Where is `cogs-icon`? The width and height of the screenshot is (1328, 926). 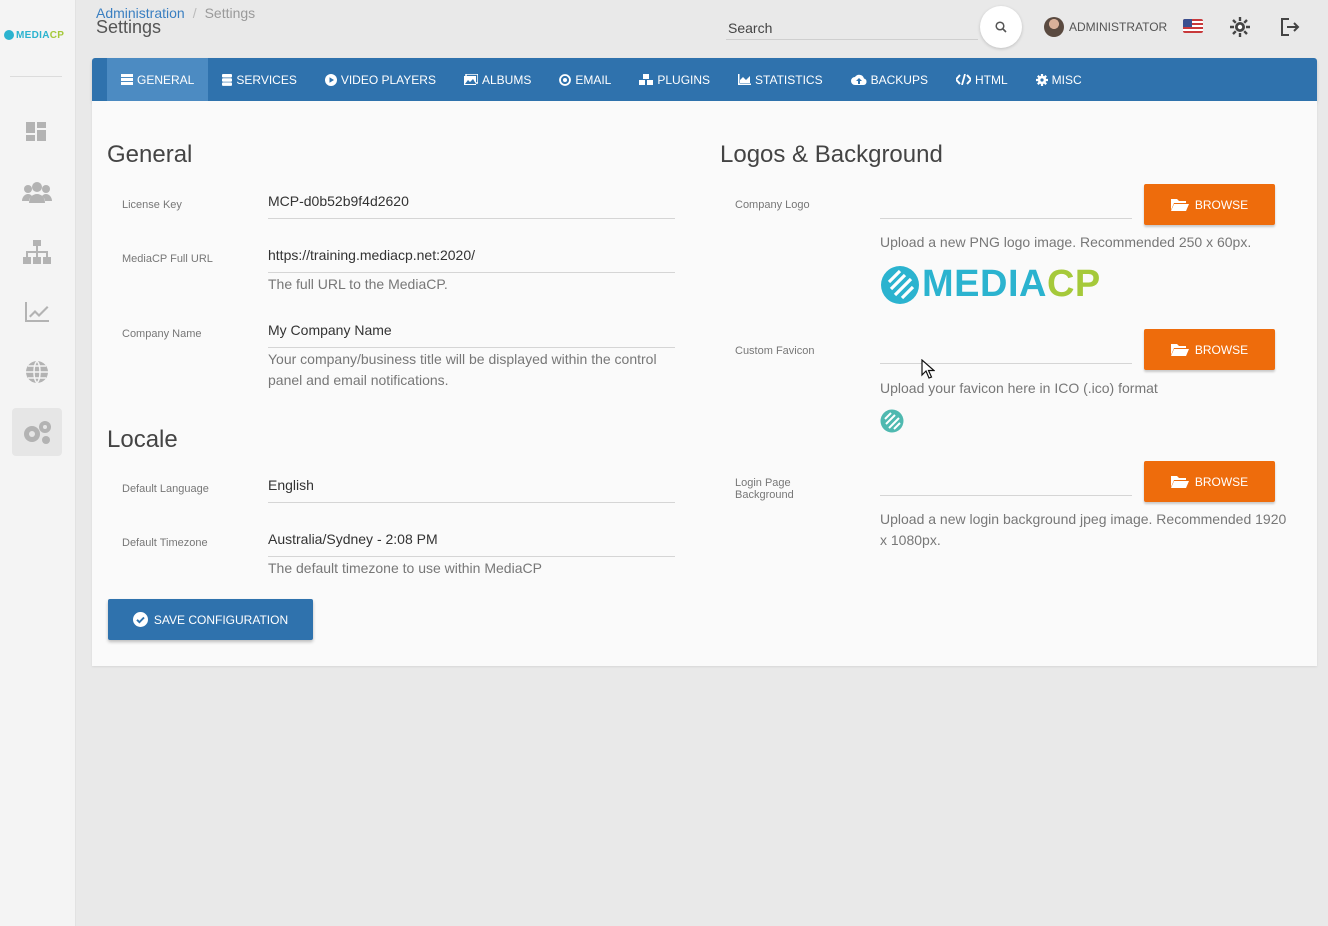
cogs-icon is located at coordinates (37, 432).